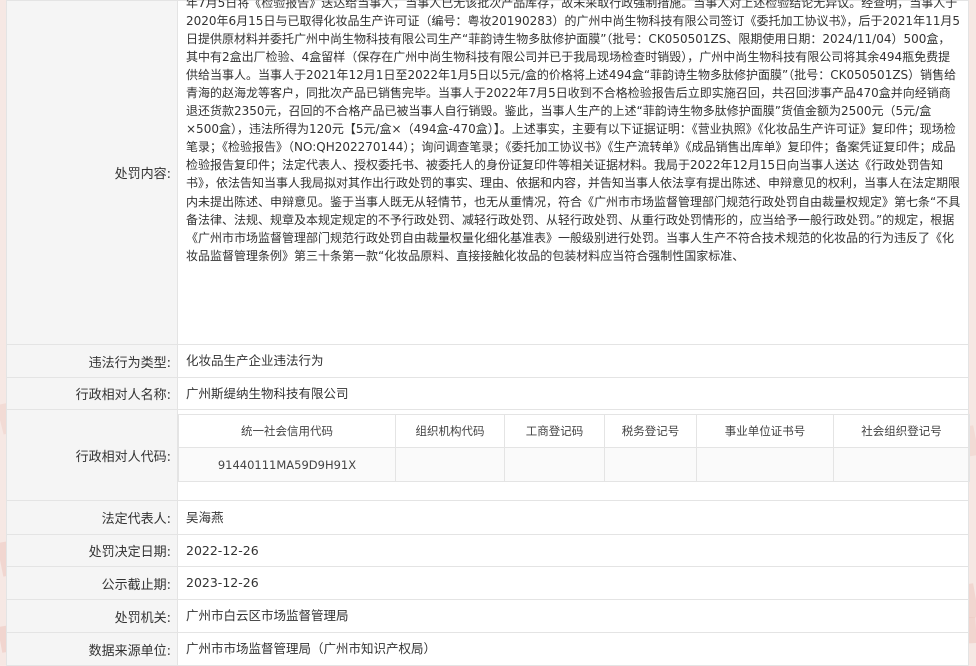  Describe the element at coordinates (92, 455) in the screenshot. I see `party-code-label: 行政相对人代码:` at that location.